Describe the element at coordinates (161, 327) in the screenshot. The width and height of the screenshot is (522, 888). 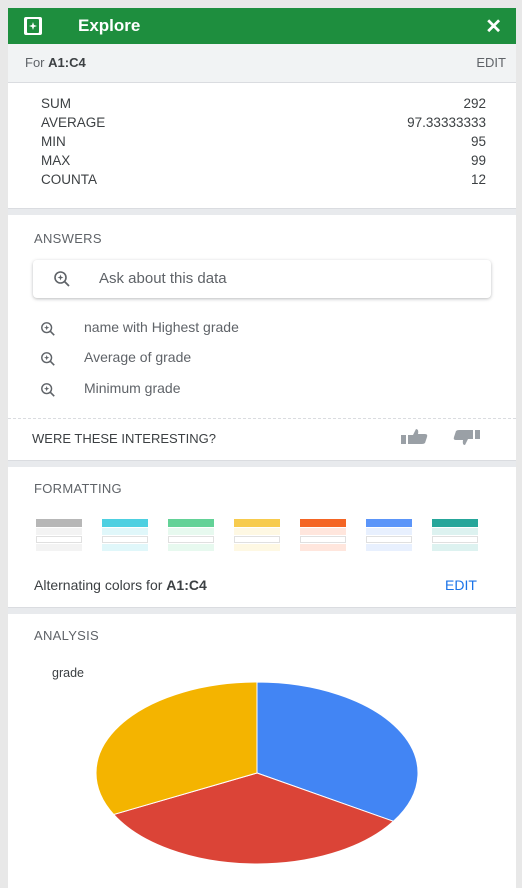
I see `suggestion-label: name with Highest grade` at that location.